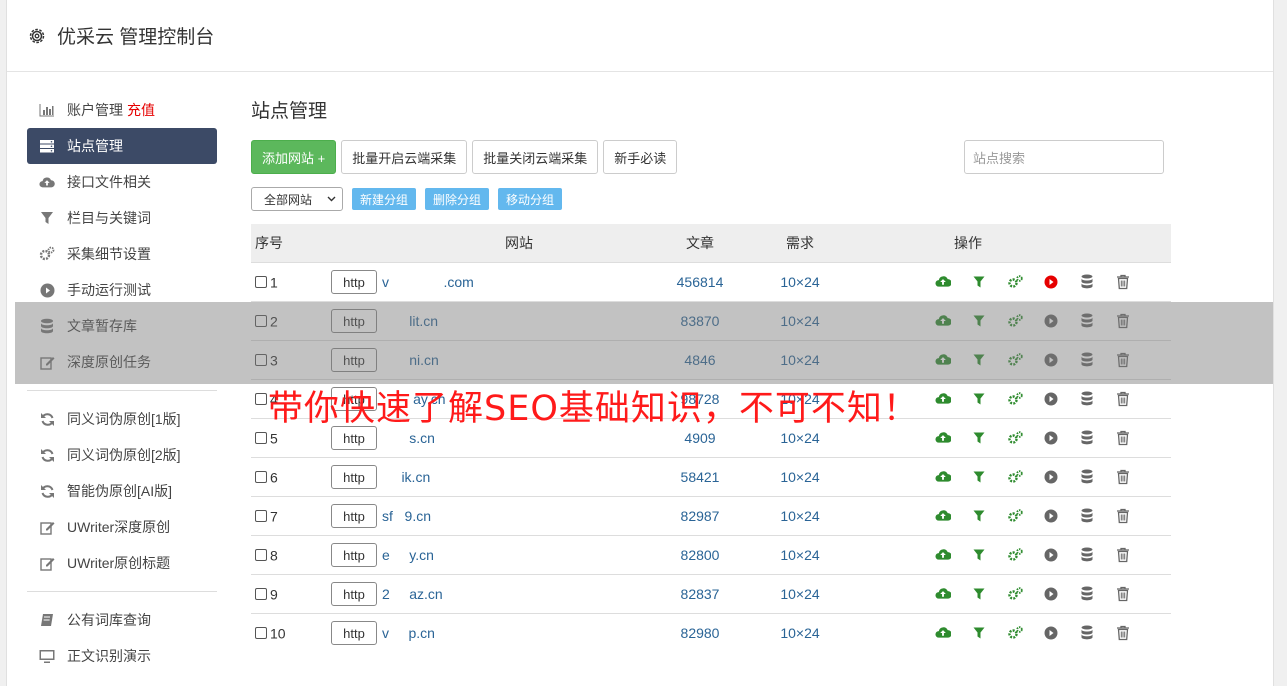 This screenshot has height=686, width=1287. I want to click on sidebar-item-ai-rewrite: 智能伪原创[AI版], so click(122, 491).